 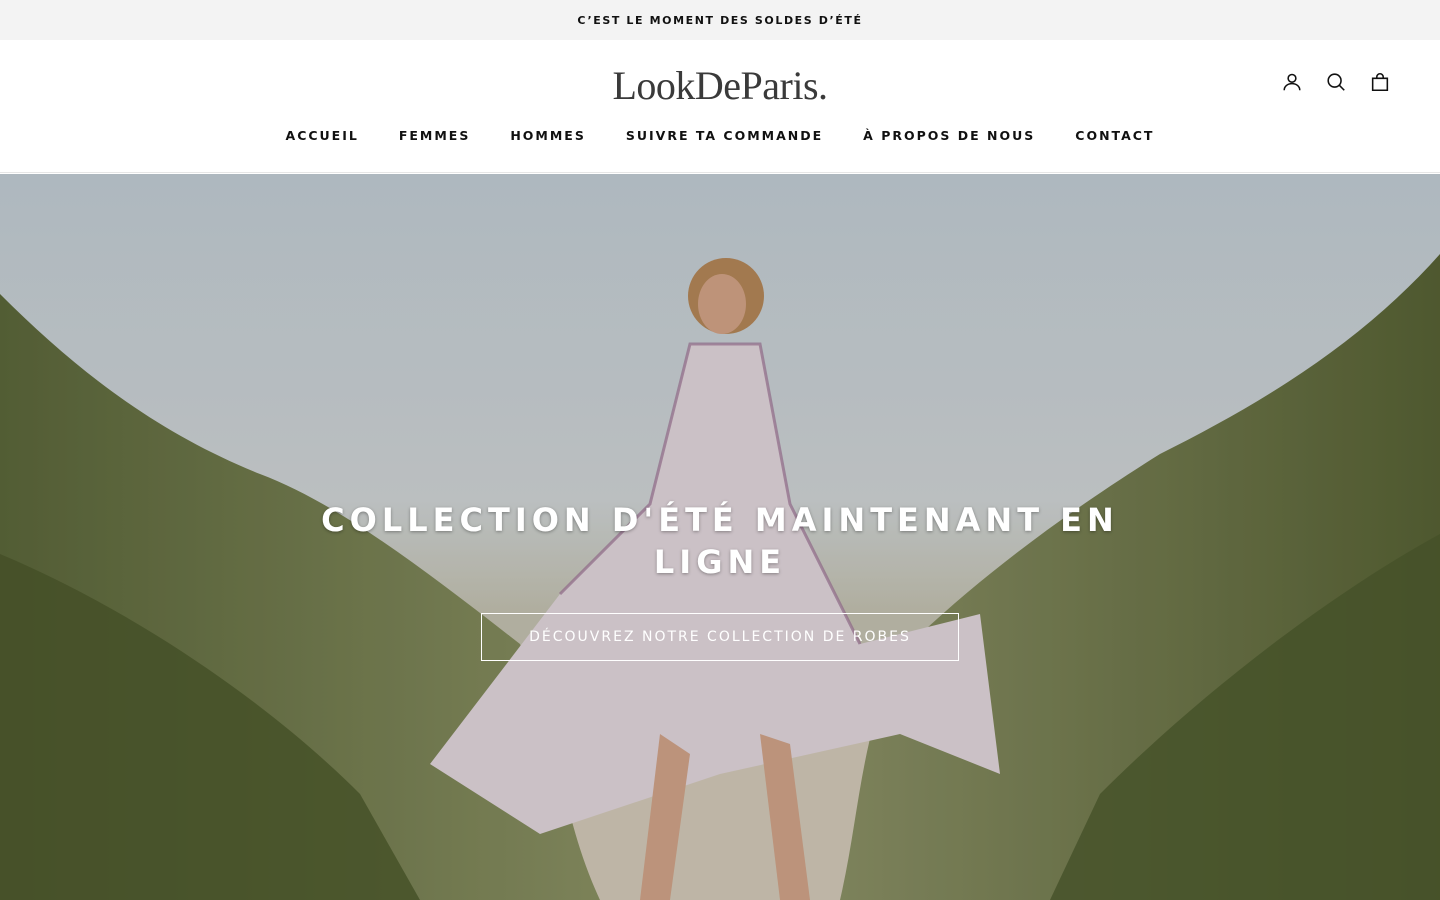 I want to click on announcement-text: C’EST LE MOMENT DES SOLDES D’ÉTÉ, so click(x=720, y=20).